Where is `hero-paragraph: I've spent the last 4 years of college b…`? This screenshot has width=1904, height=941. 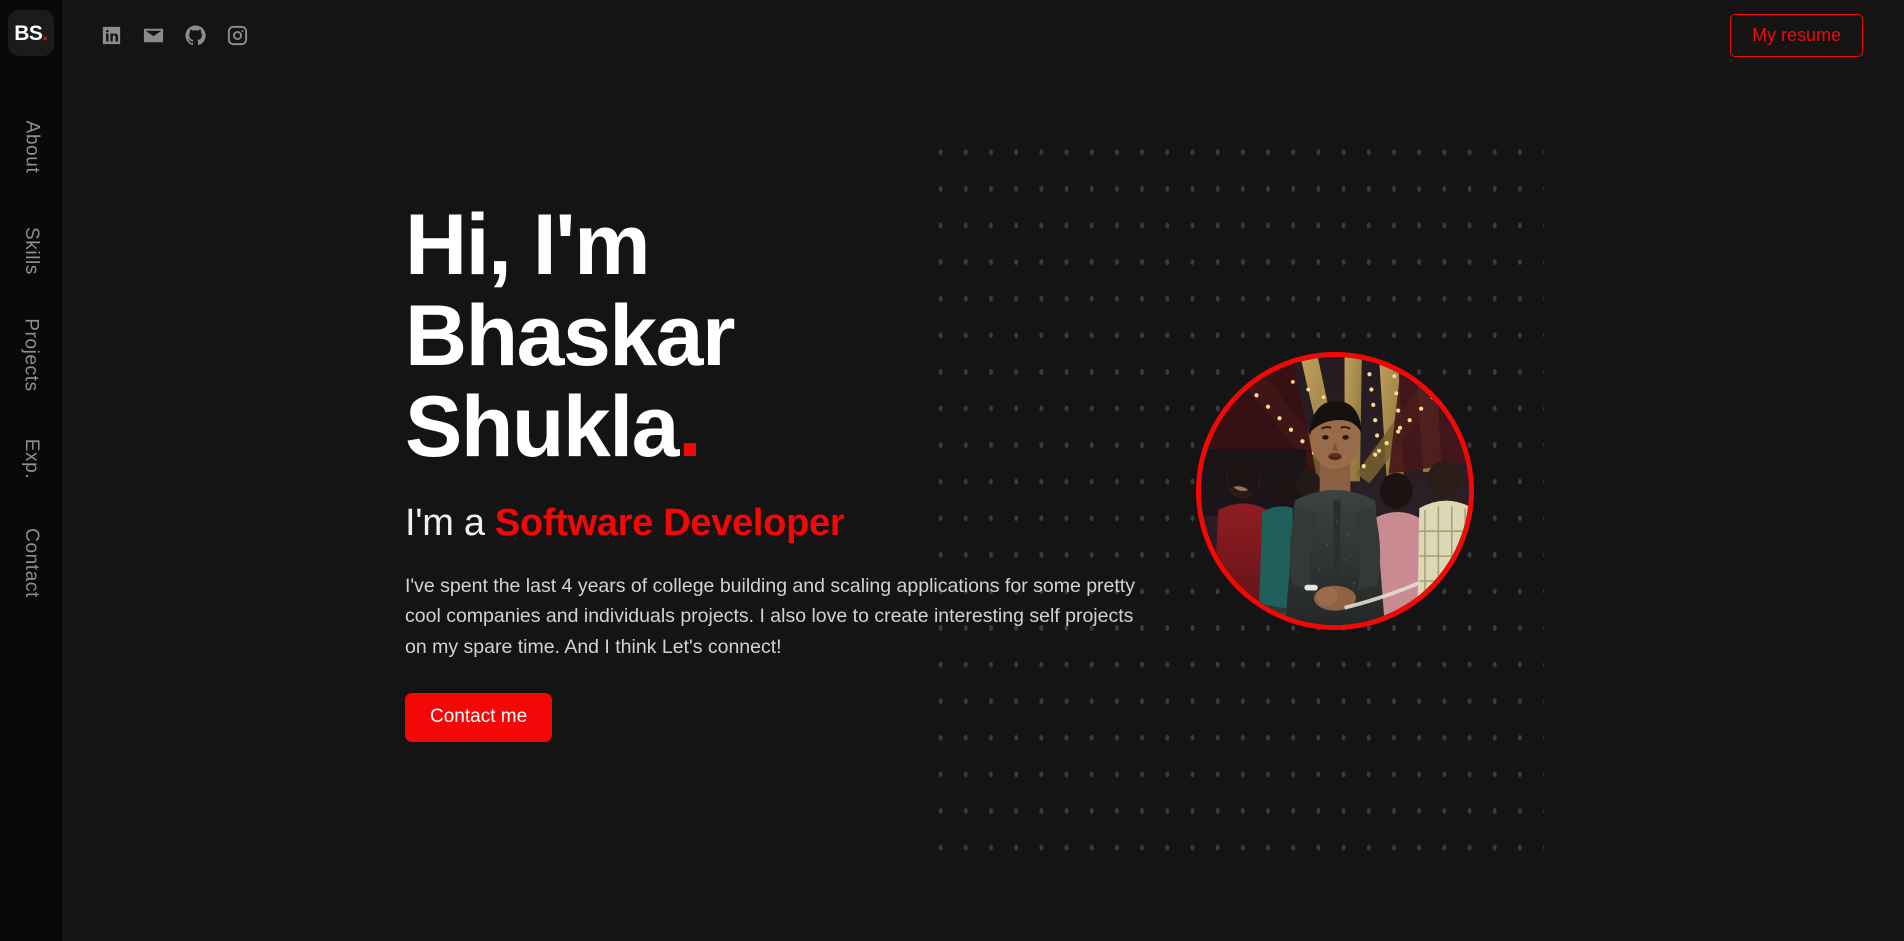
hero-paragraph: I've spent the last 4 years of college b… is located at coordinates (770, 616).